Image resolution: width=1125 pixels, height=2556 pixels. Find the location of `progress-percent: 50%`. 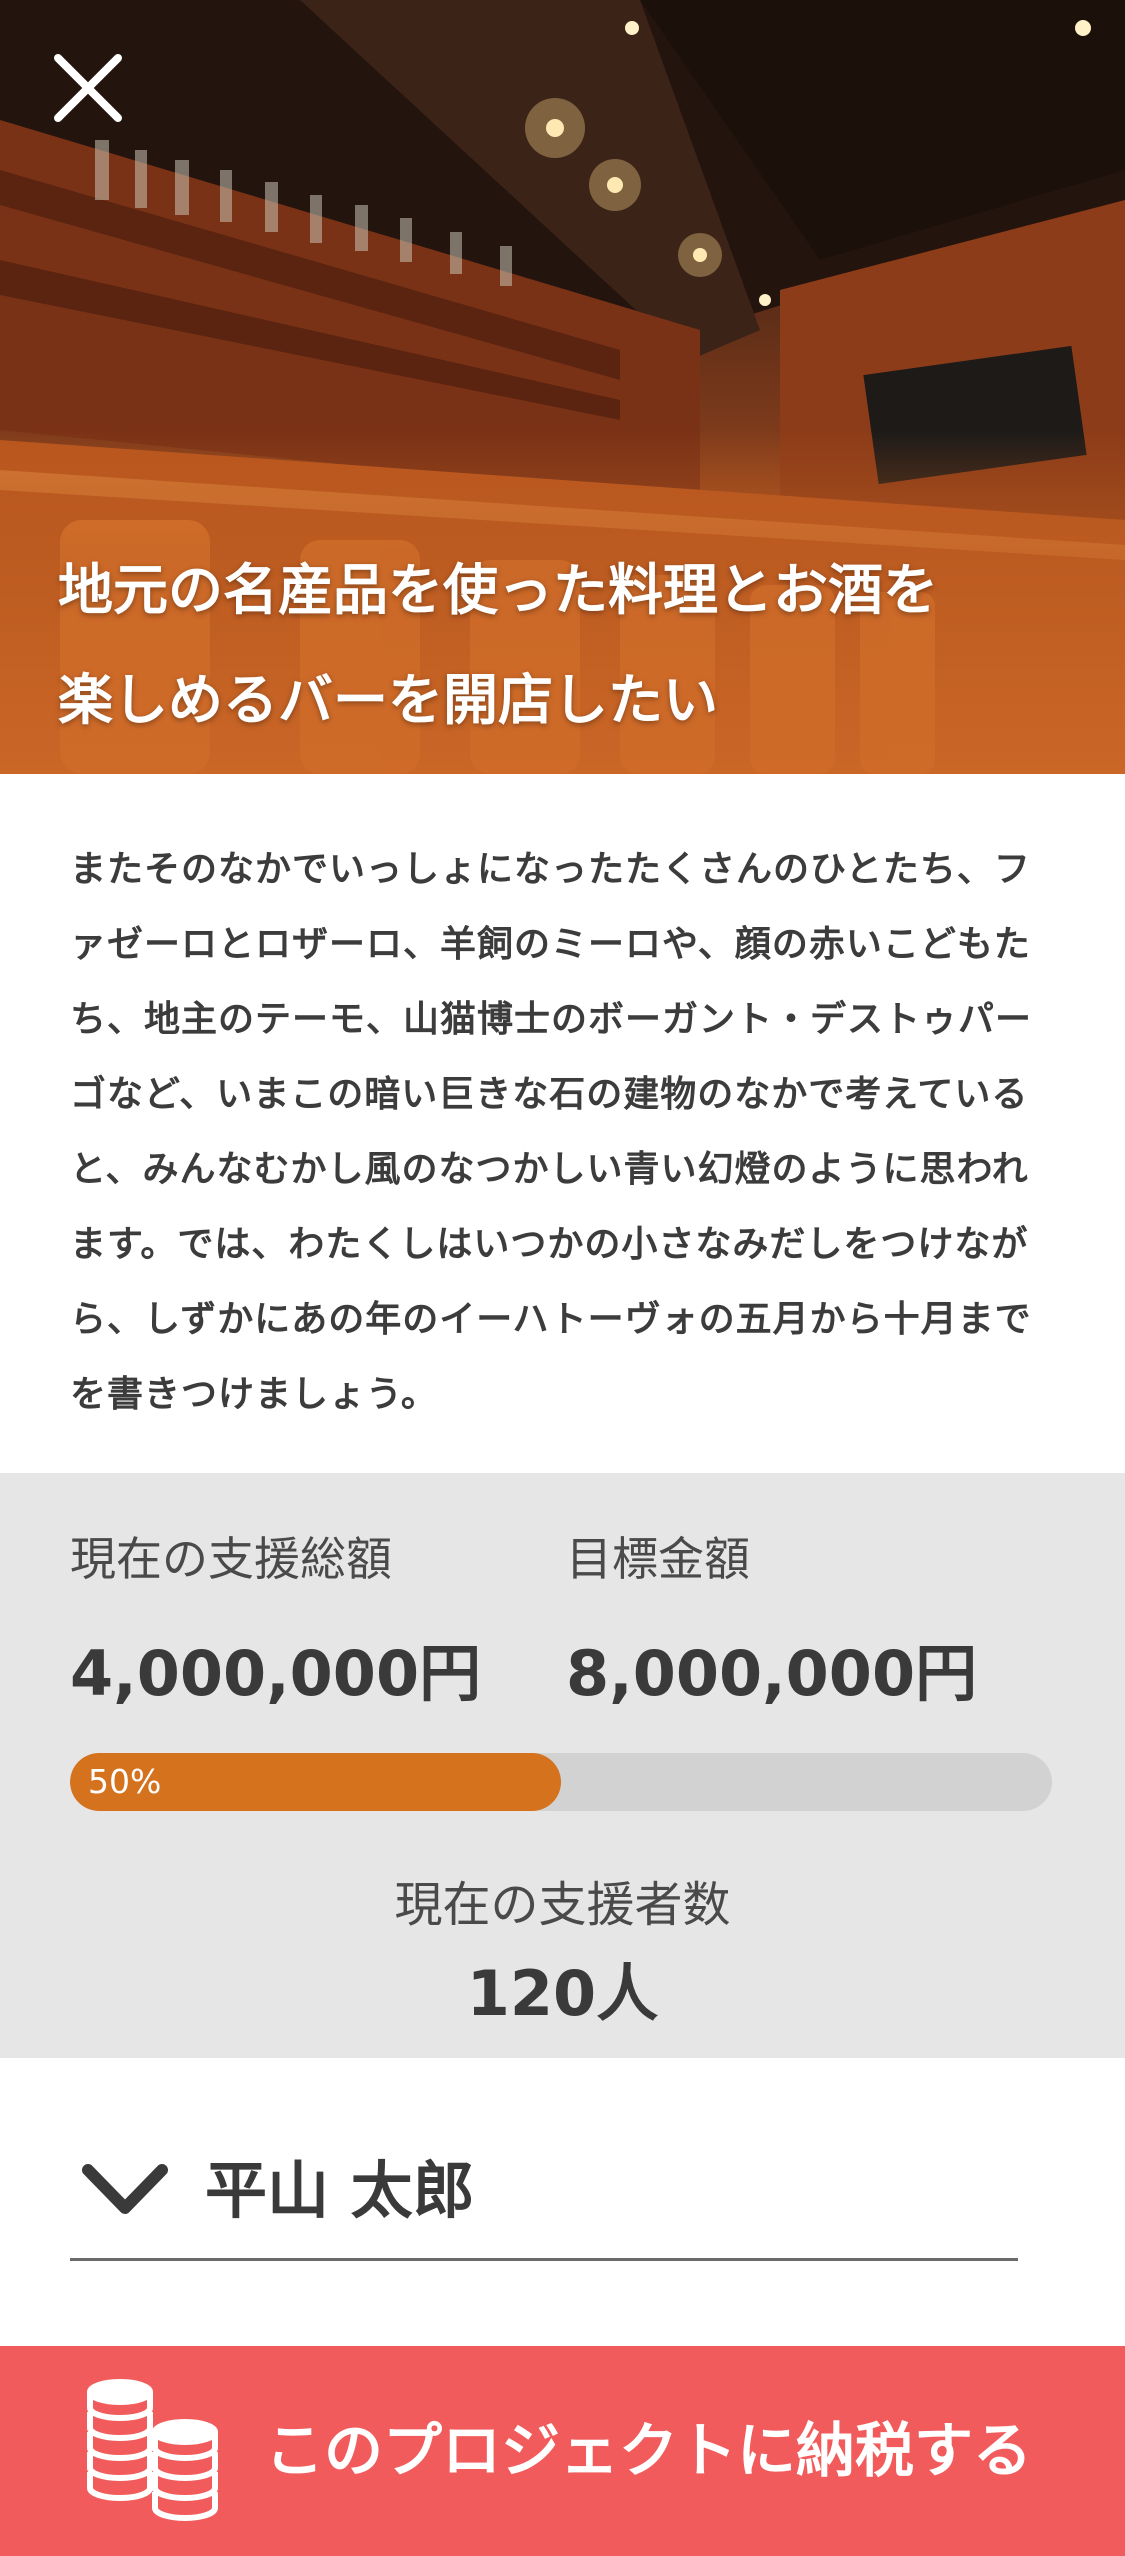

progress-percent: 50% is located at coordinates (125, 1781).